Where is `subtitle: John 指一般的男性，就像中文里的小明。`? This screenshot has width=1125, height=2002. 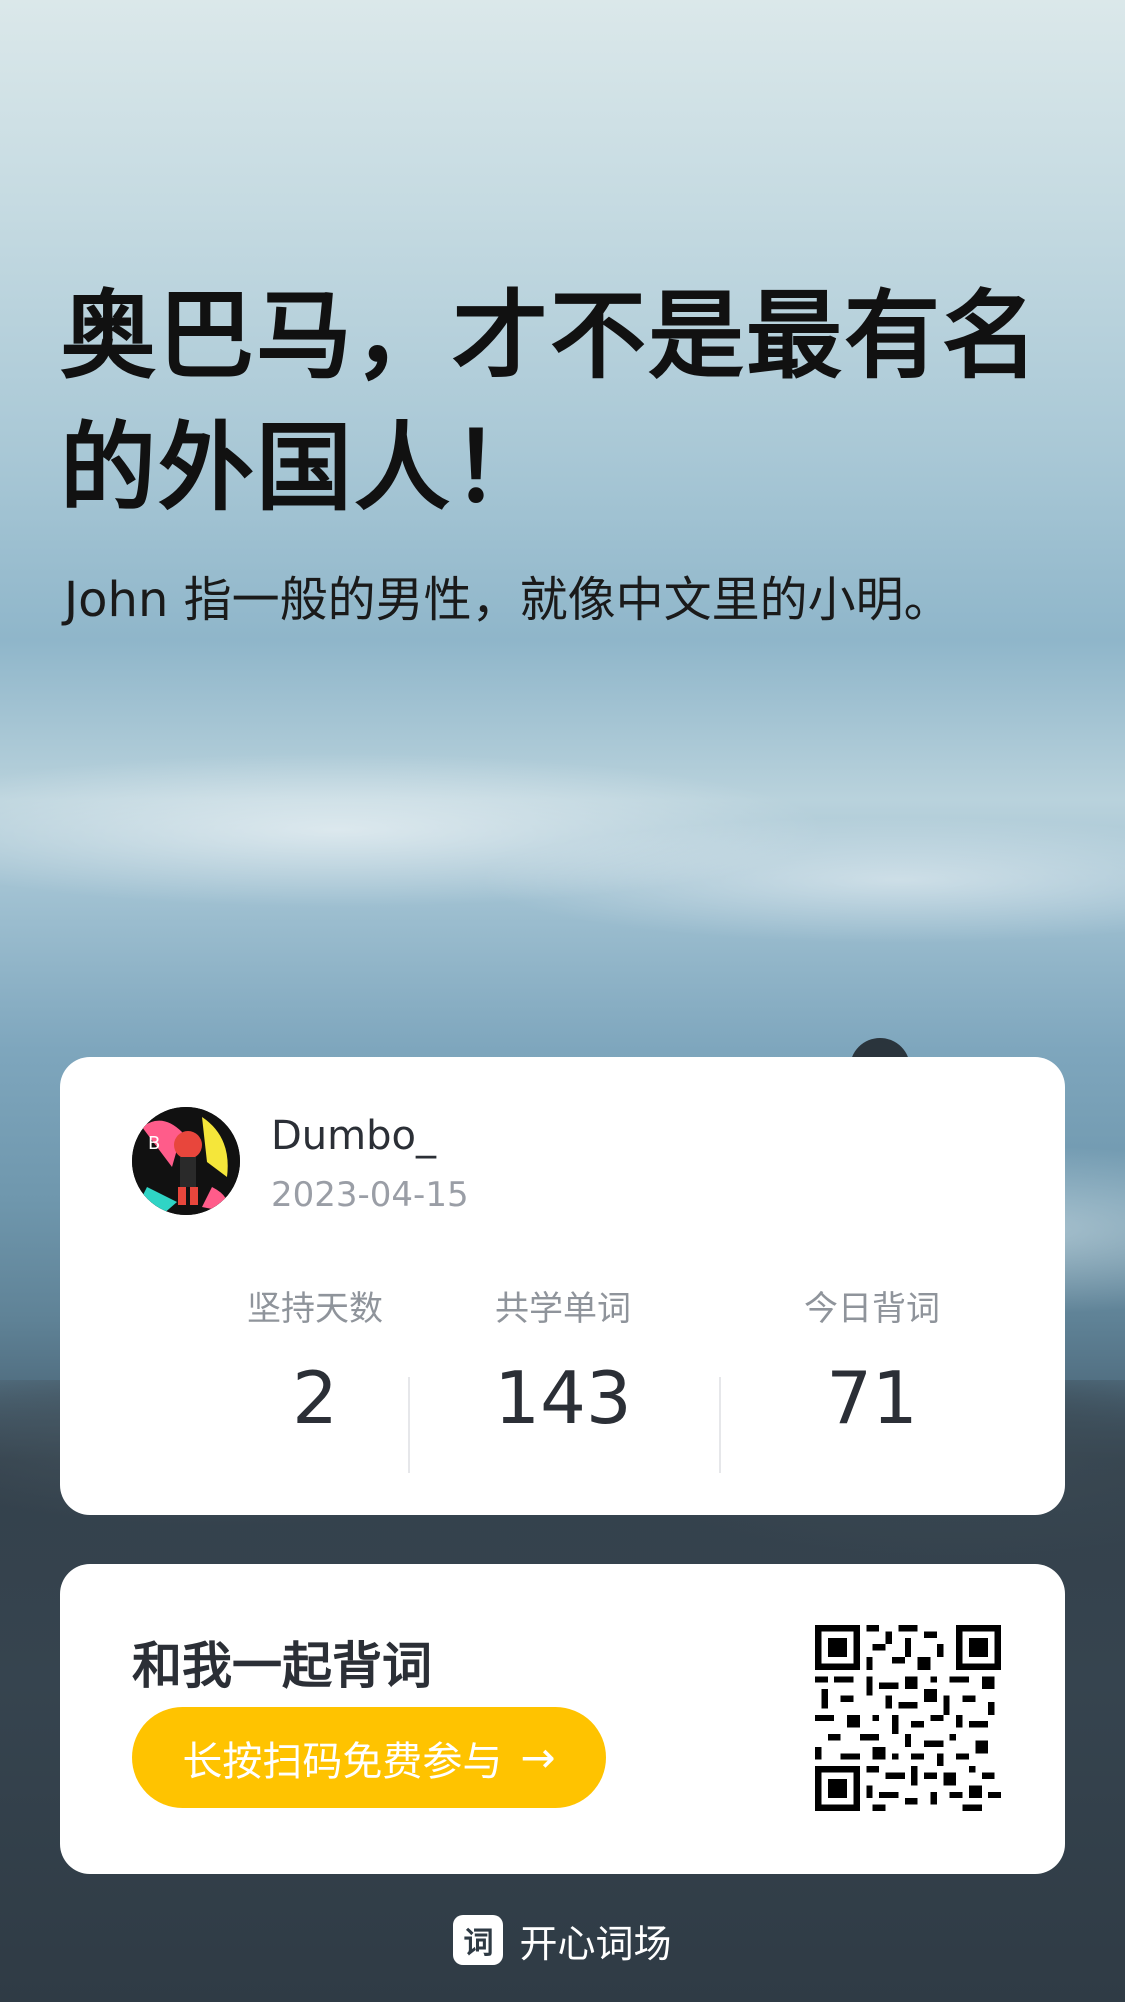 subtitle: John 指一般的男性，就像中文里的小明。 is located at coordinates (508, 600).